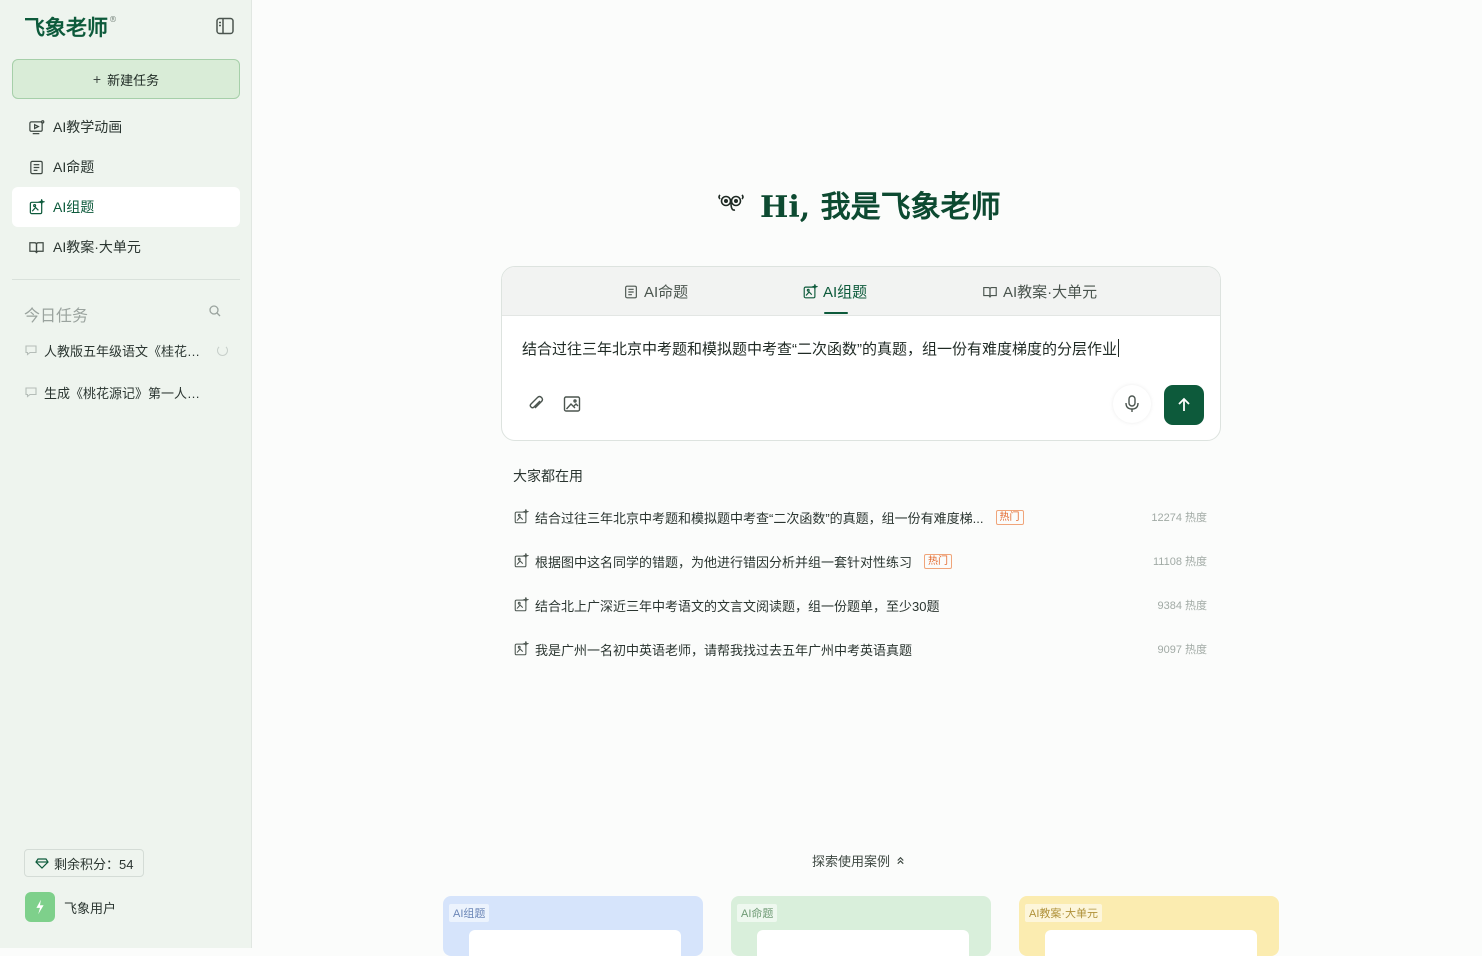 This screenshot has width=1482, height=956. I want to click on arrow-up-icon, so click(1184, 404).